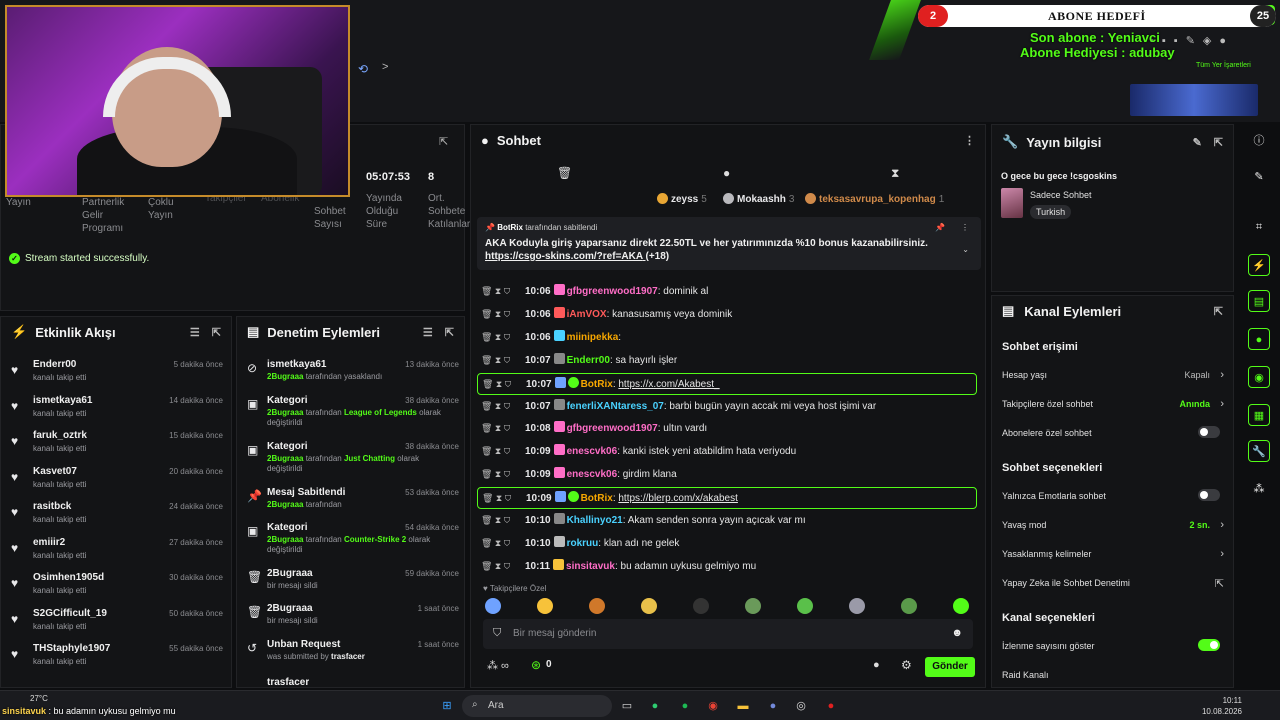  I want to click on chat-bubble-icon: ●, so click(1259, 339).